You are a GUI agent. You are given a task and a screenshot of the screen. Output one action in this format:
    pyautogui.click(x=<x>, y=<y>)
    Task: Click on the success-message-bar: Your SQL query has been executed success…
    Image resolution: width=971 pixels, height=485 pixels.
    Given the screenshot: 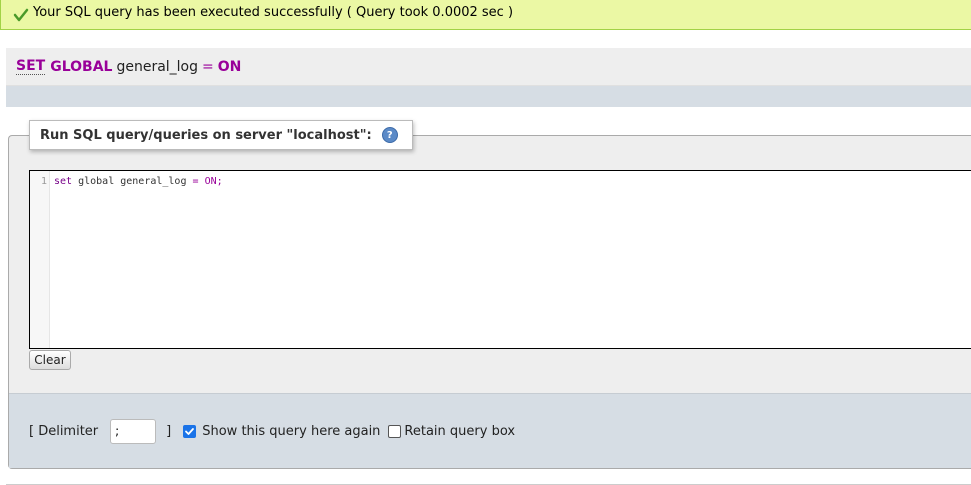 What is the action you would take?
    pyautogui.click(x=485, y=15)
    